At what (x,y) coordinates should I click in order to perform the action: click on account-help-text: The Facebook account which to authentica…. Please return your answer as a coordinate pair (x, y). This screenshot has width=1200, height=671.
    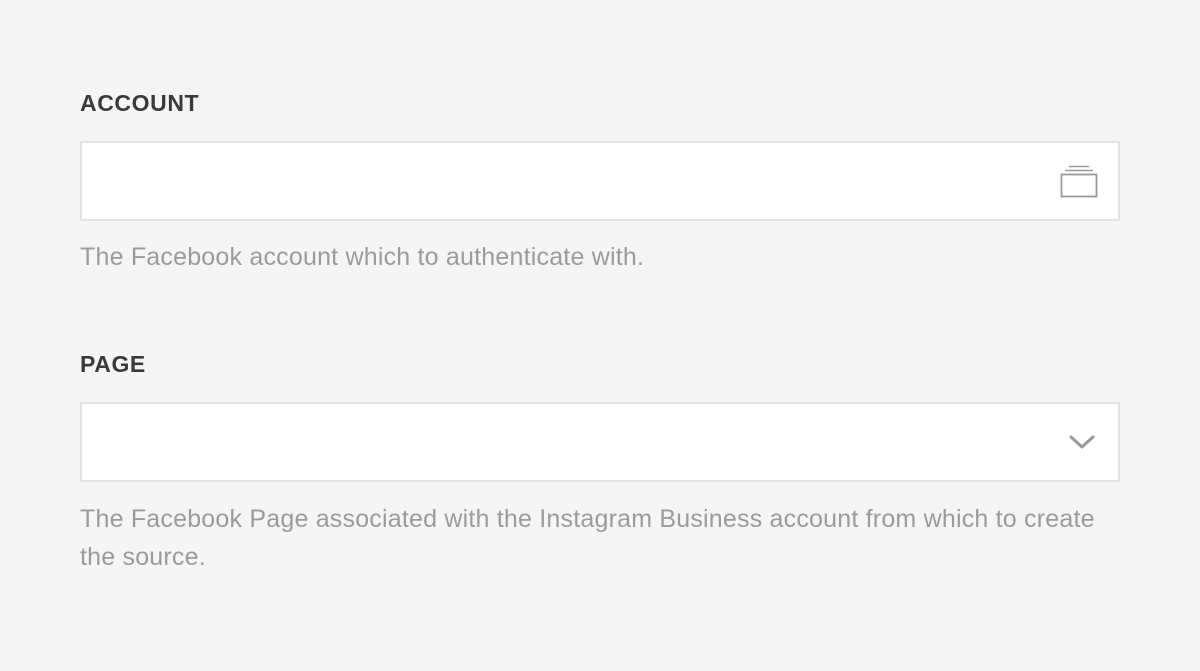
    Looking at the image, I should click on (362, 257).